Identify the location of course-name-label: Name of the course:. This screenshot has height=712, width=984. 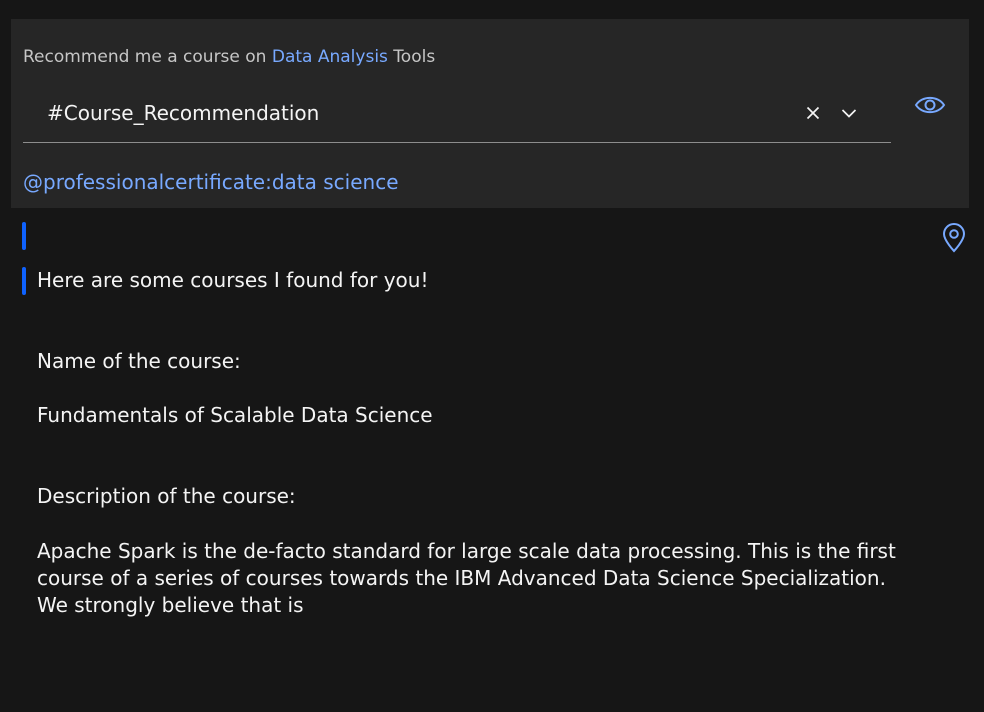
(139, 361).